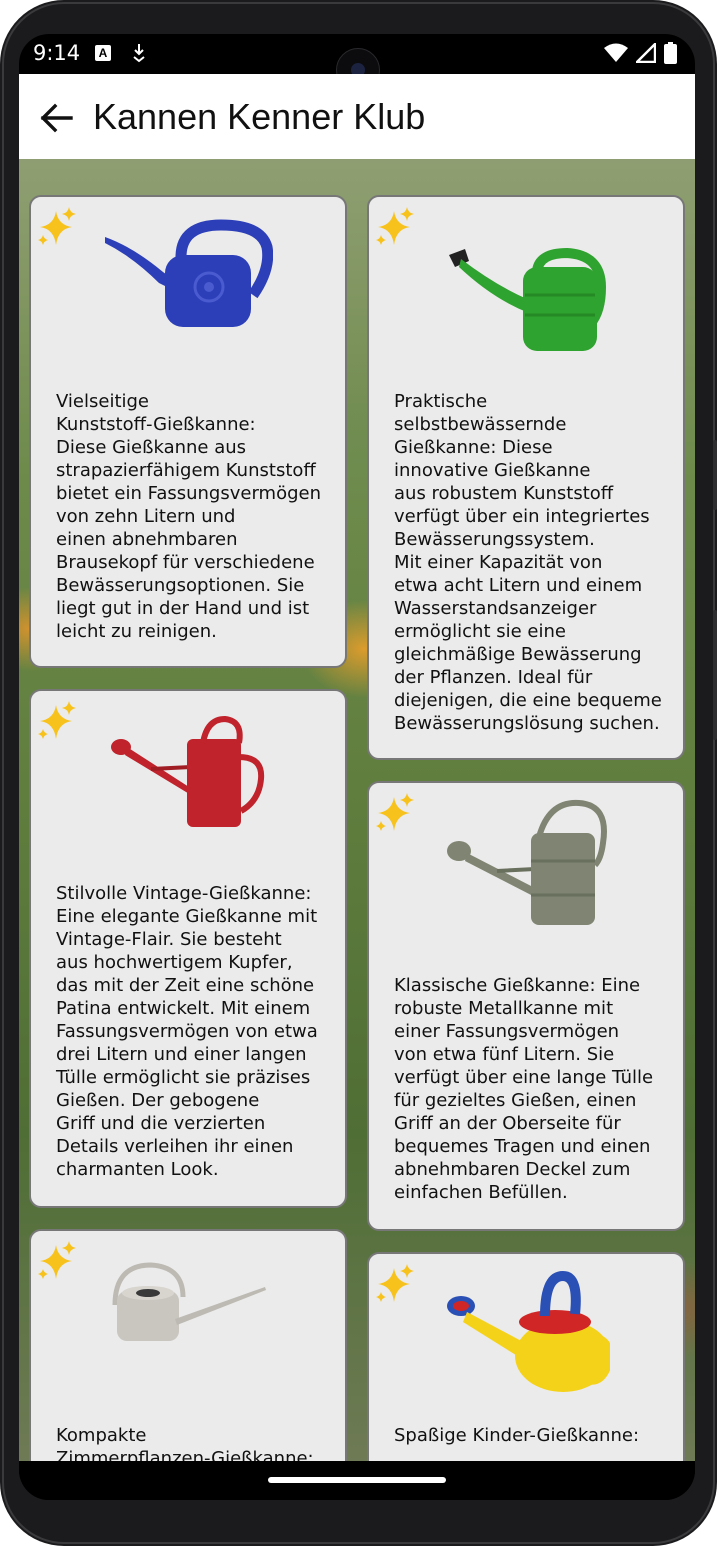  What do you see at coordinates (441, 401) in the screenshot?
I see `card-text-line: Praktische` at bounding box center [441, 401].